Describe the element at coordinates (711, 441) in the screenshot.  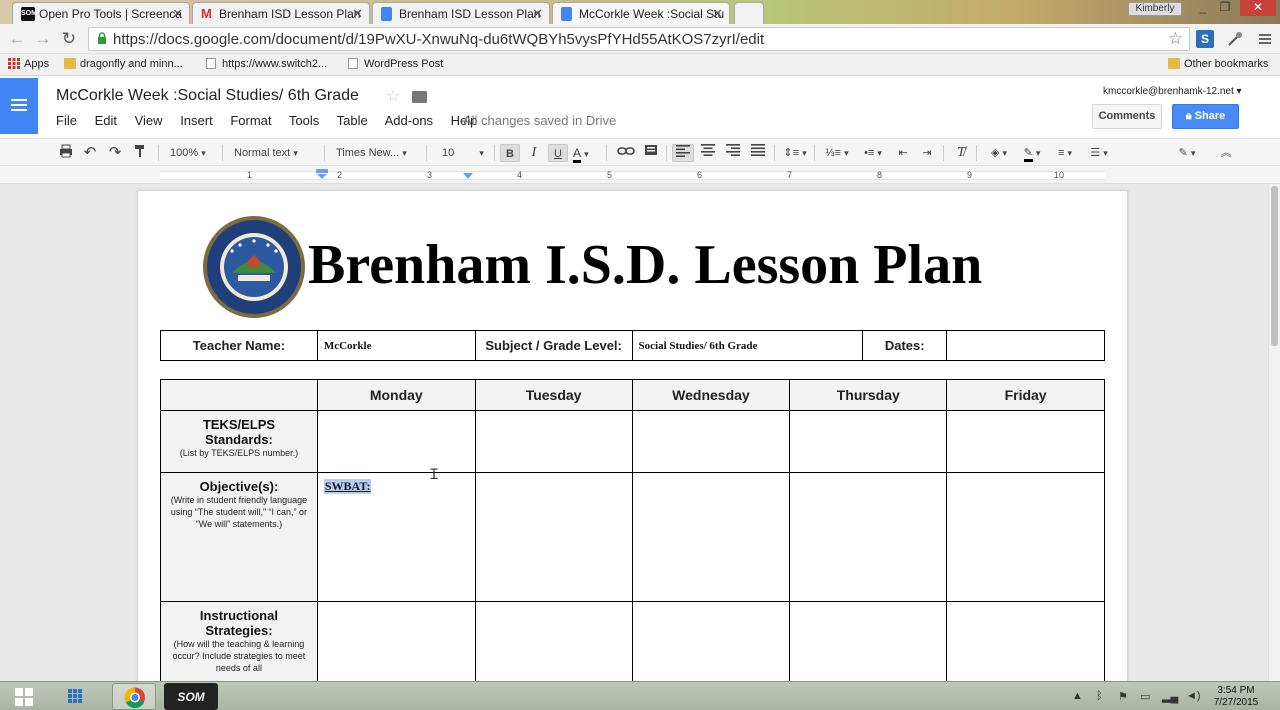
I see `teks-wednesday-cell` at that location.